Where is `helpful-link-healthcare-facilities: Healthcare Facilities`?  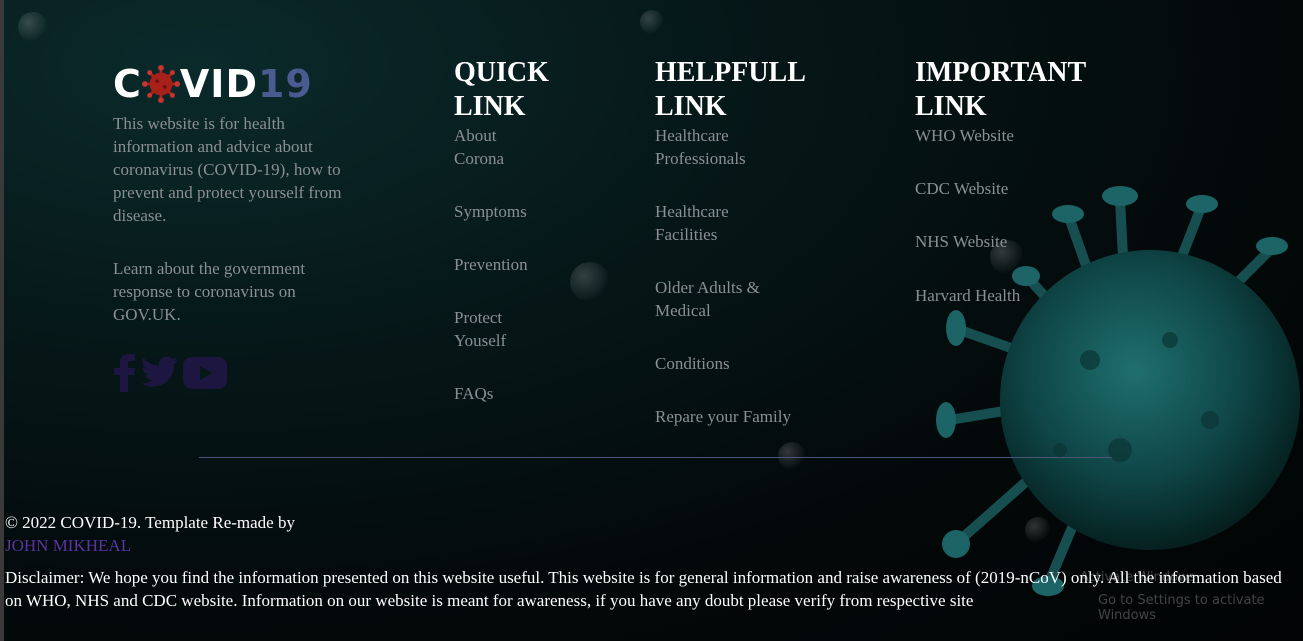 helpful-link-healthcare-facilities: Healthcare Facilities is located at coordinates (710, 223).